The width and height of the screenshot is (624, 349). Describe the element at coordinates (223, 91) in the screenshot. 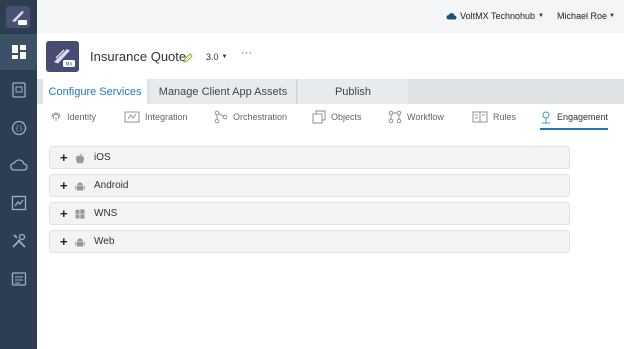

I see `tab-manage-client-app-assets: Manage Client App Assets` at that location.